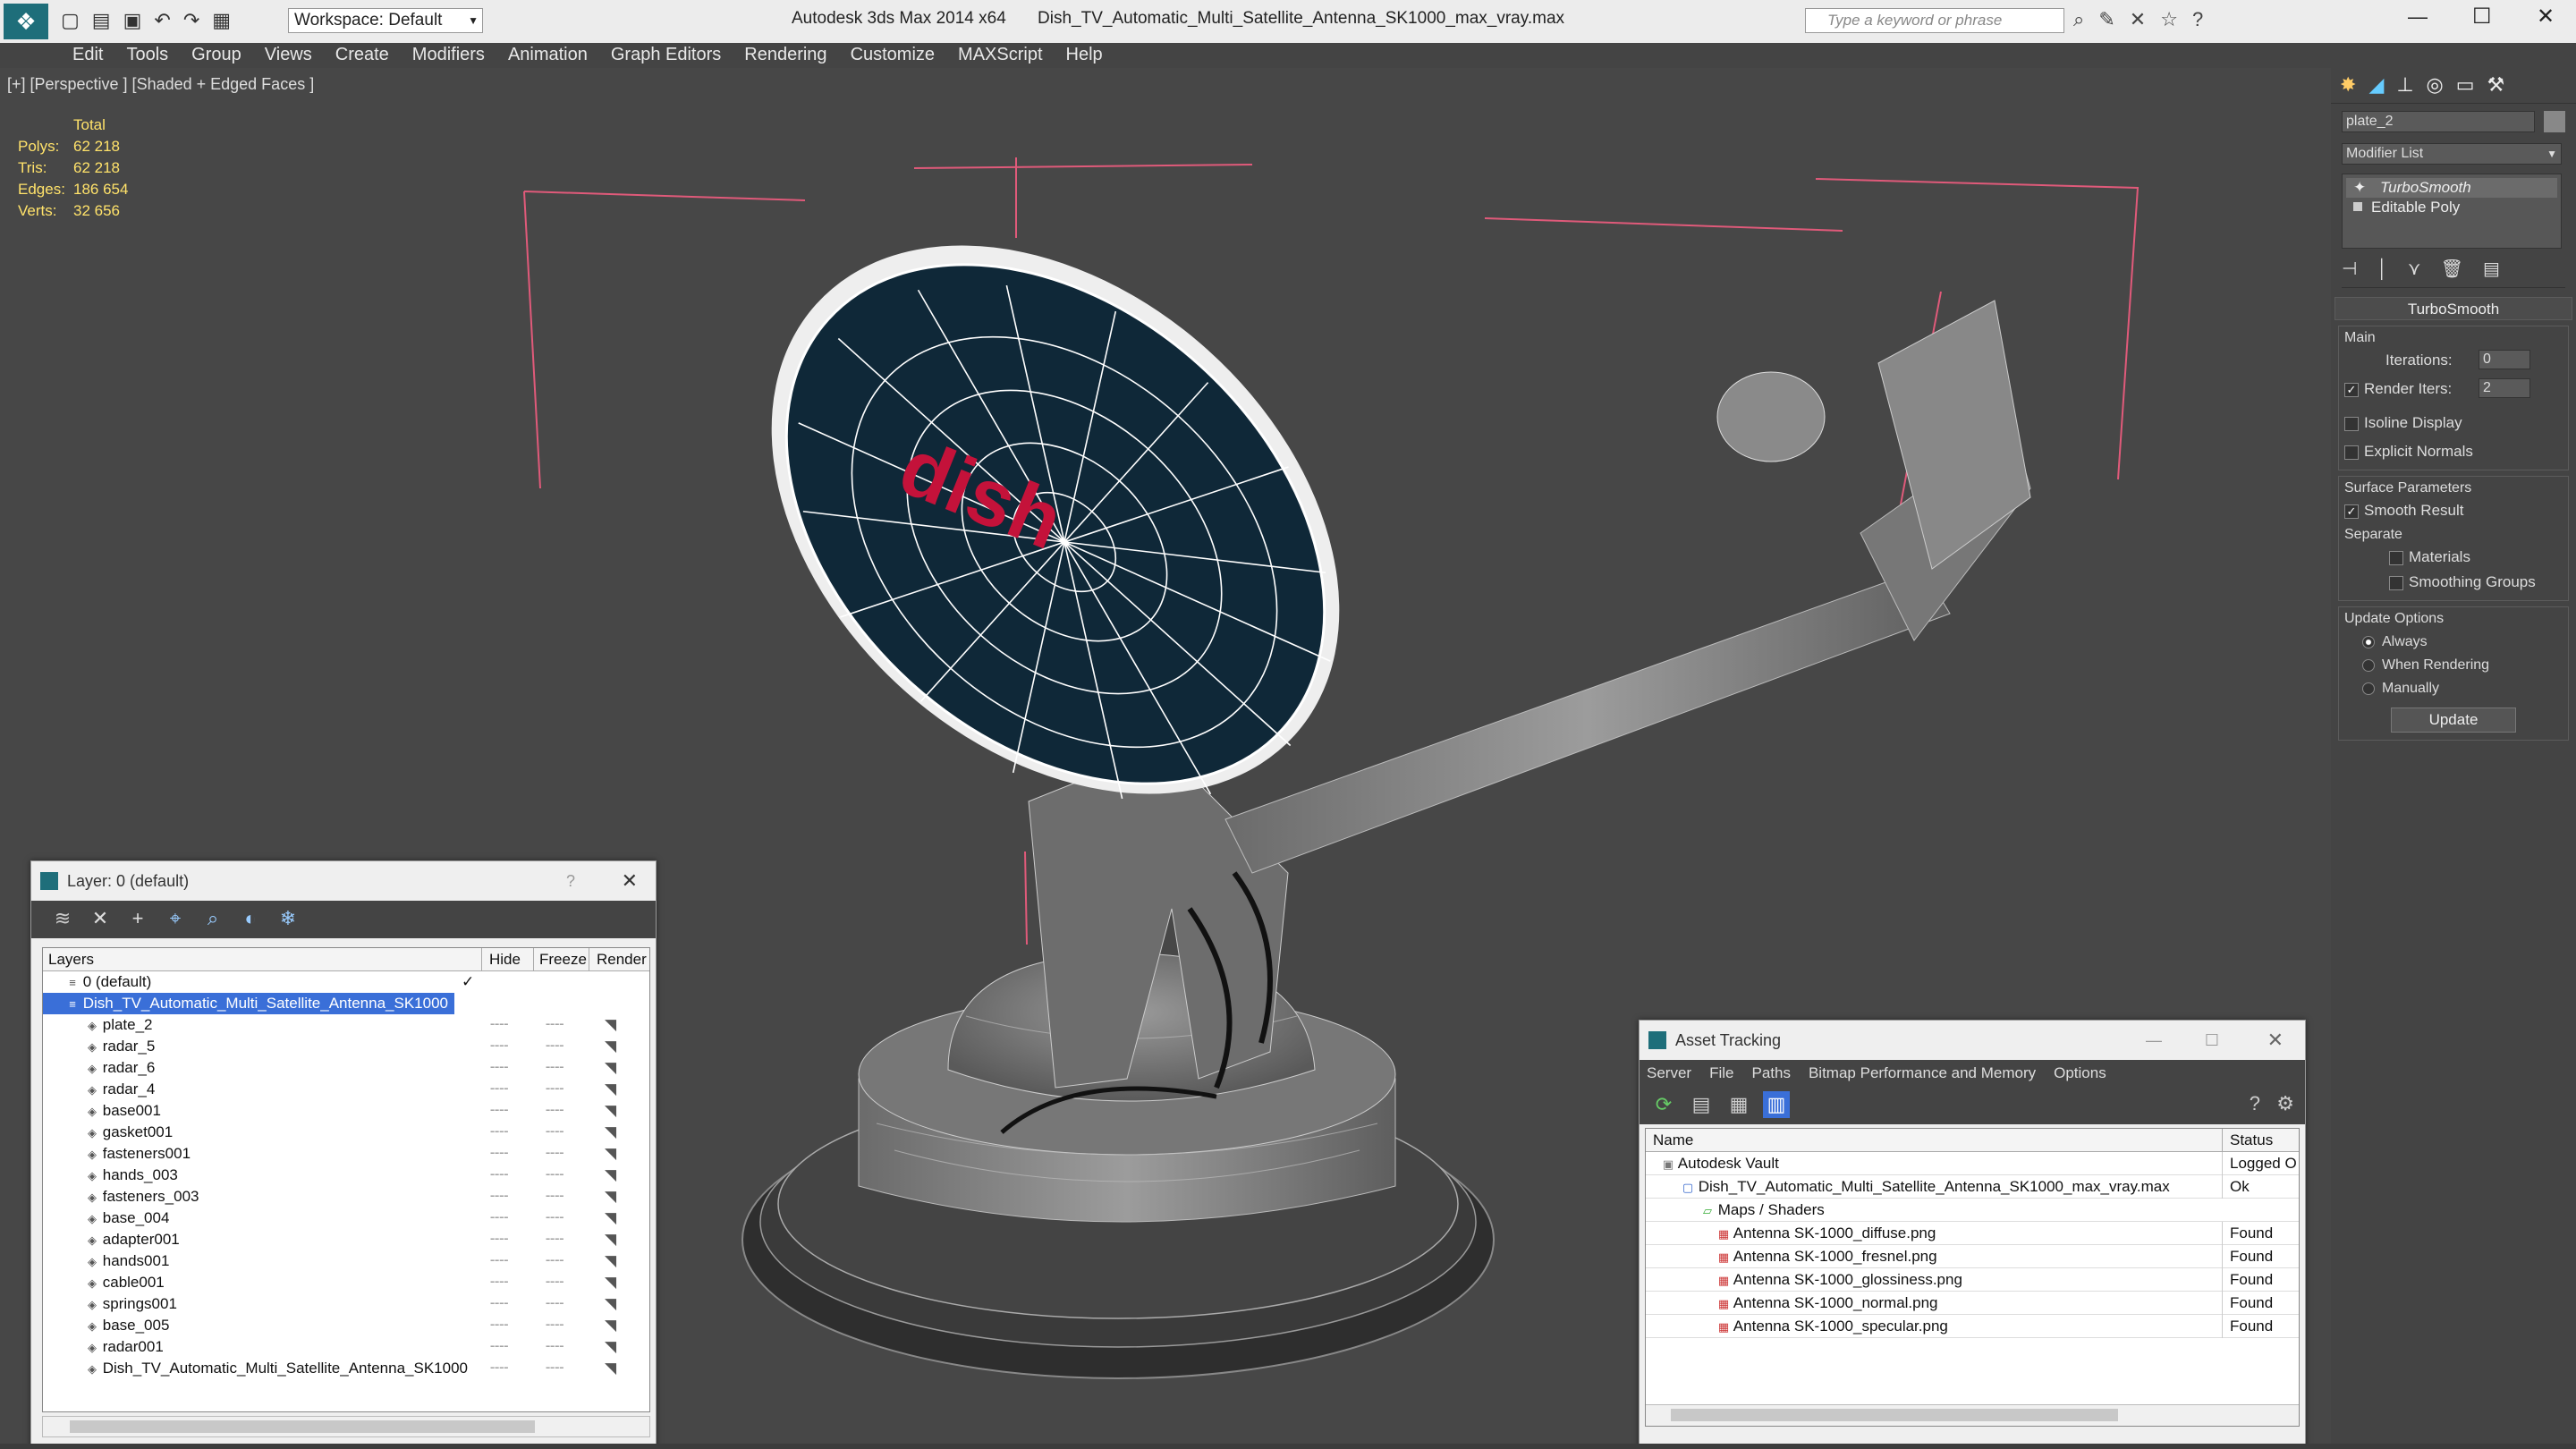 Image resolution: width=2576 pixels, height=1449 pixels. Describe the element at coordinates (2359, 188) in the screenshot. I see `lightbulb-icon: ✦` at that location.